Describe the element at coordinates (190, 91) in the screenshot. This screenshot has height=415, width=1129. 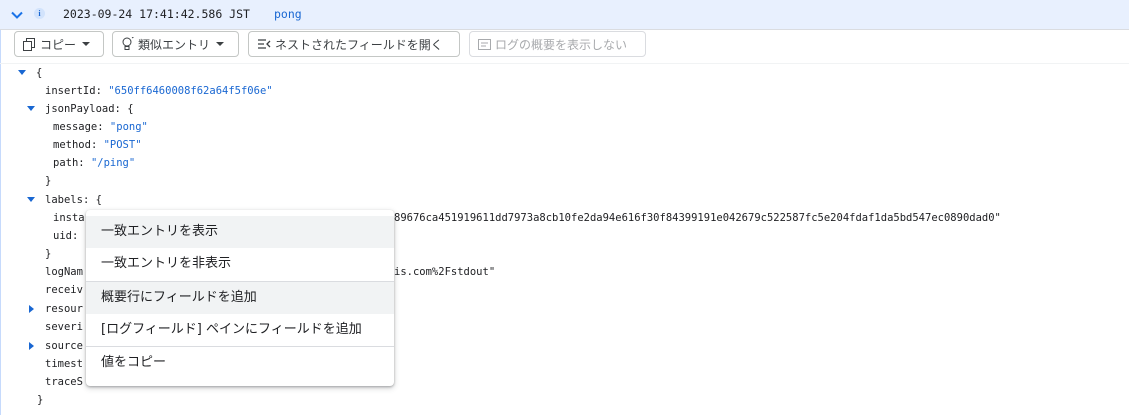
I see `insertId-value: "650ff6460008f62a64f5f06e"` at that location.